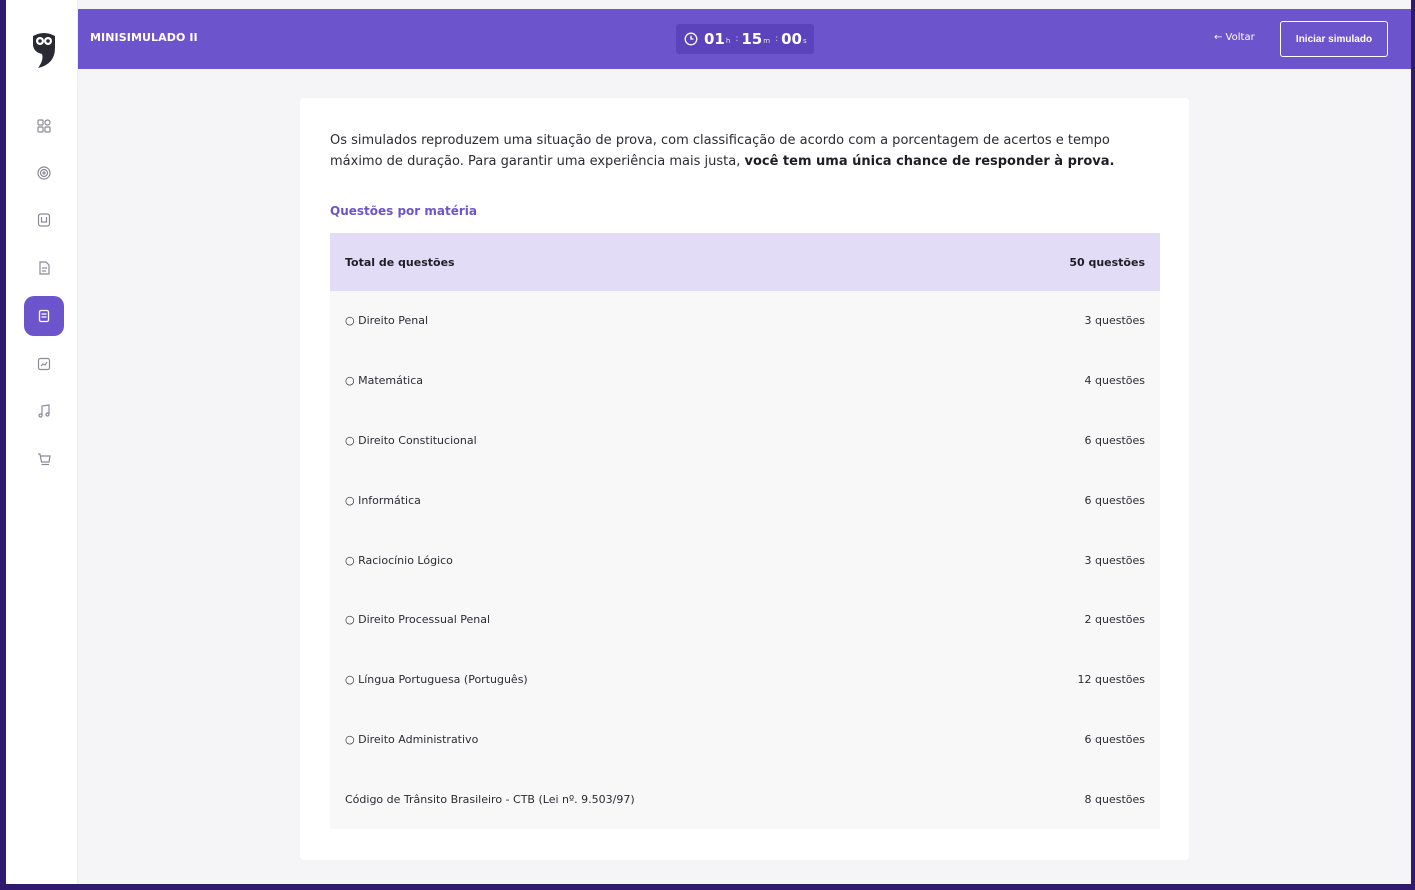  Describe the element at coordinates (791, 39) in the screenshot. I see `timer-seconds: 00` at that location.